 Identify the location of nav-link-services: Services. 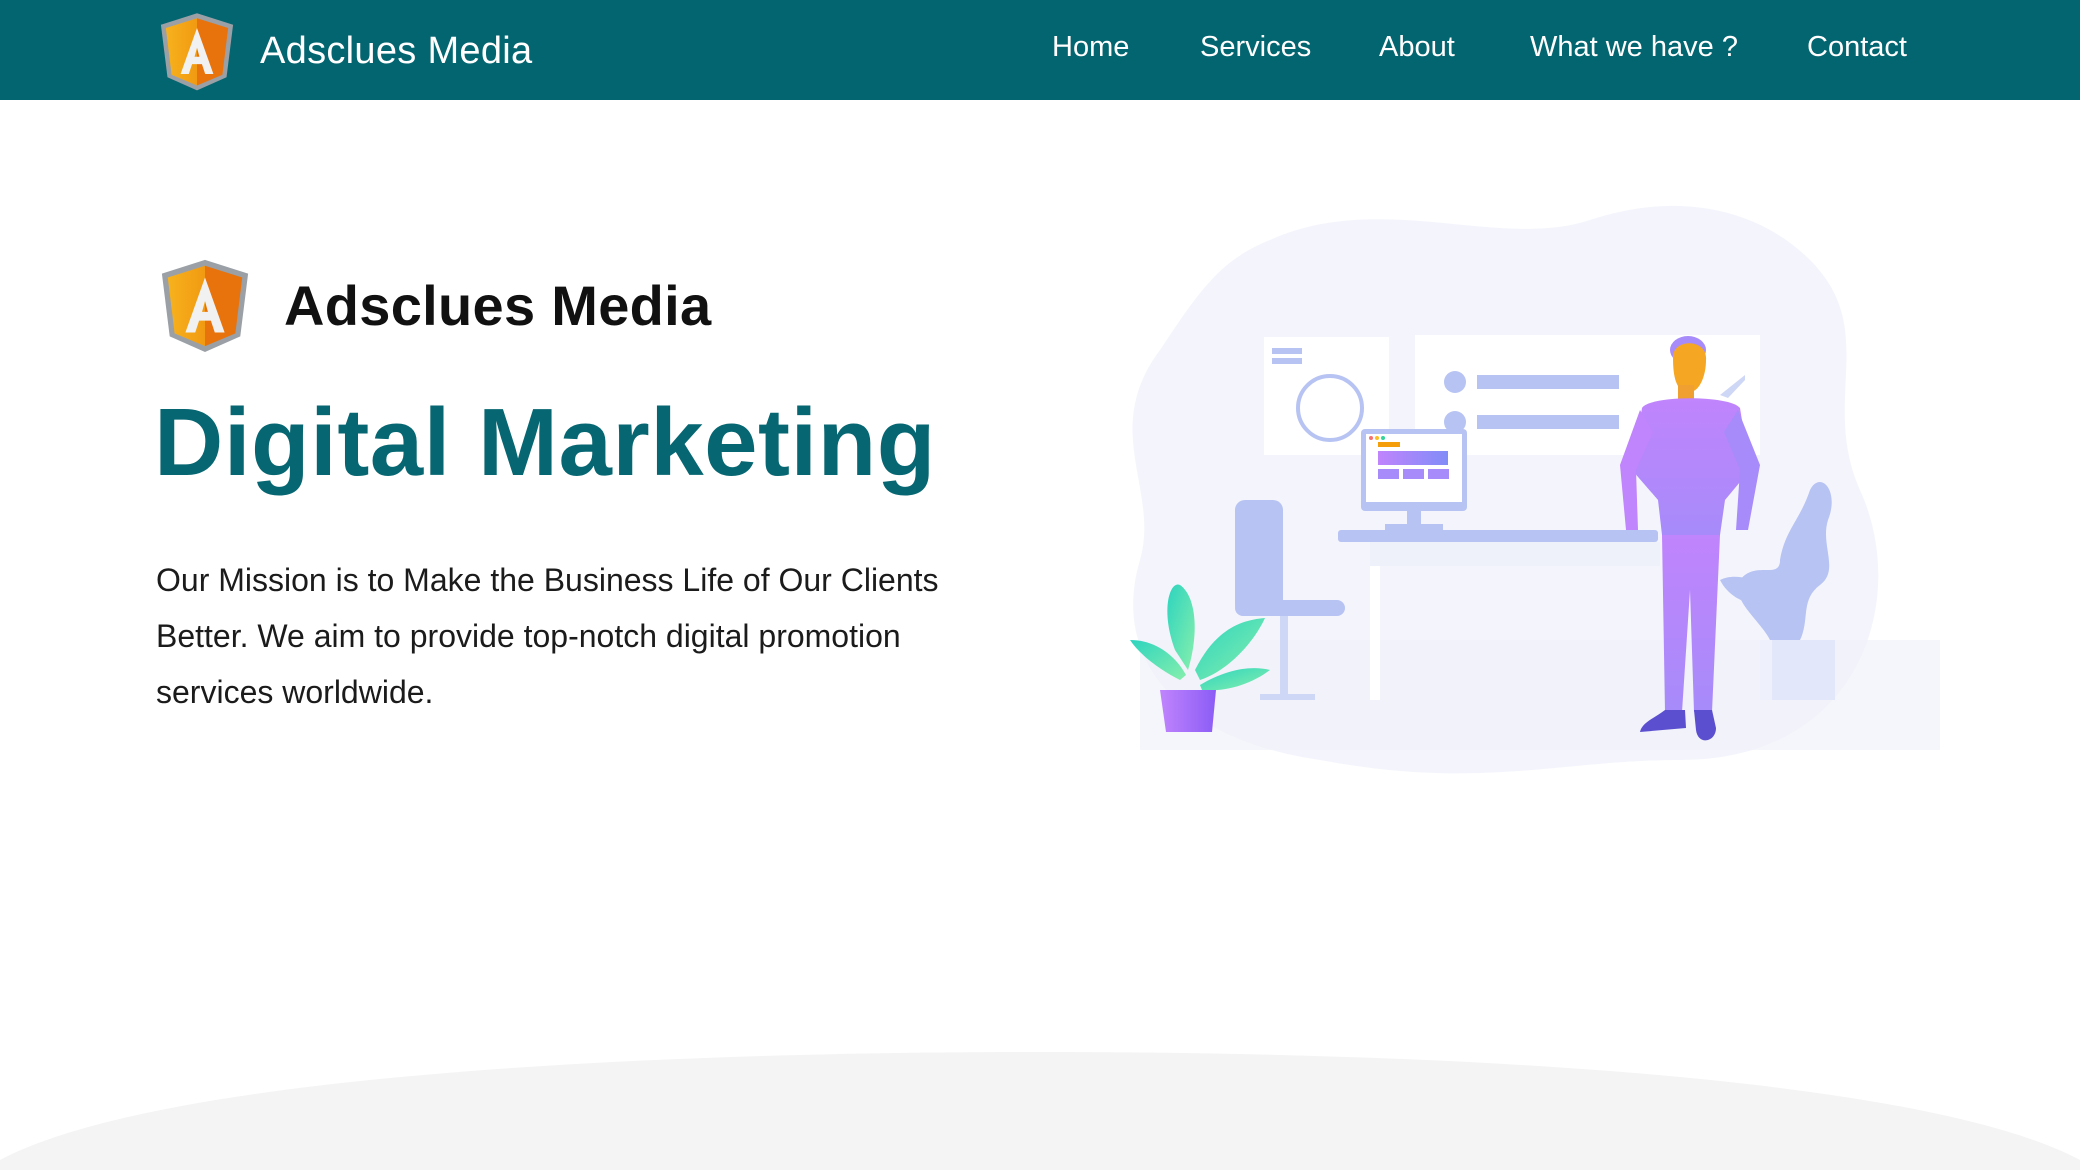
(1255, 47).